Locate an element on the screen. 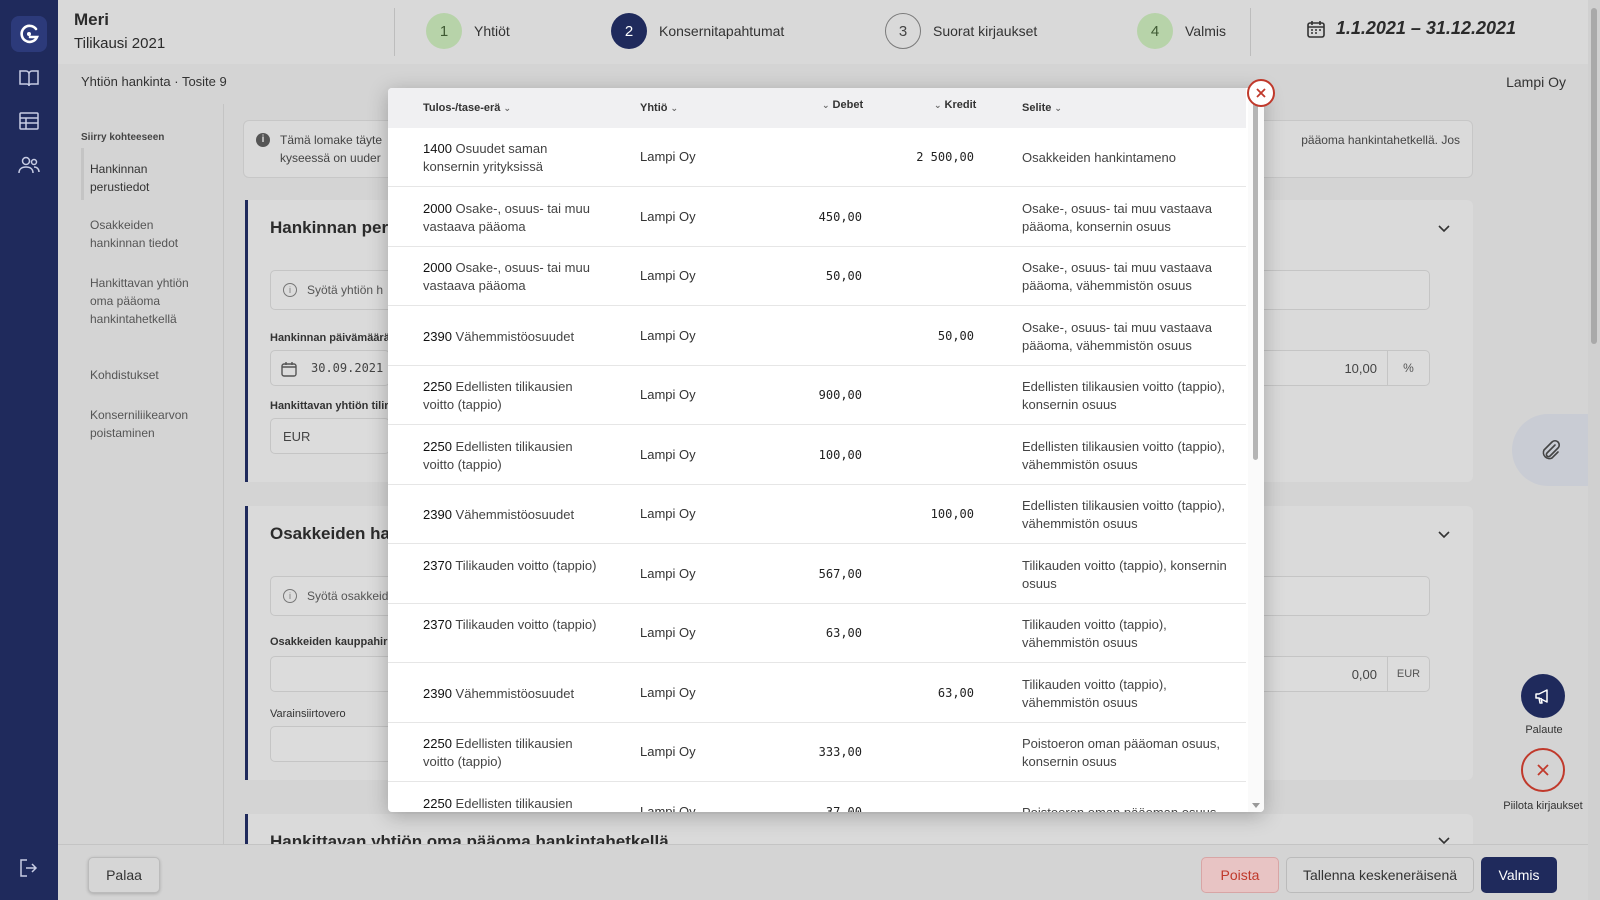 The width and height of the screenshot is (1600, 900). credit-cell: 63,00 is located at coordinates (955, 692).